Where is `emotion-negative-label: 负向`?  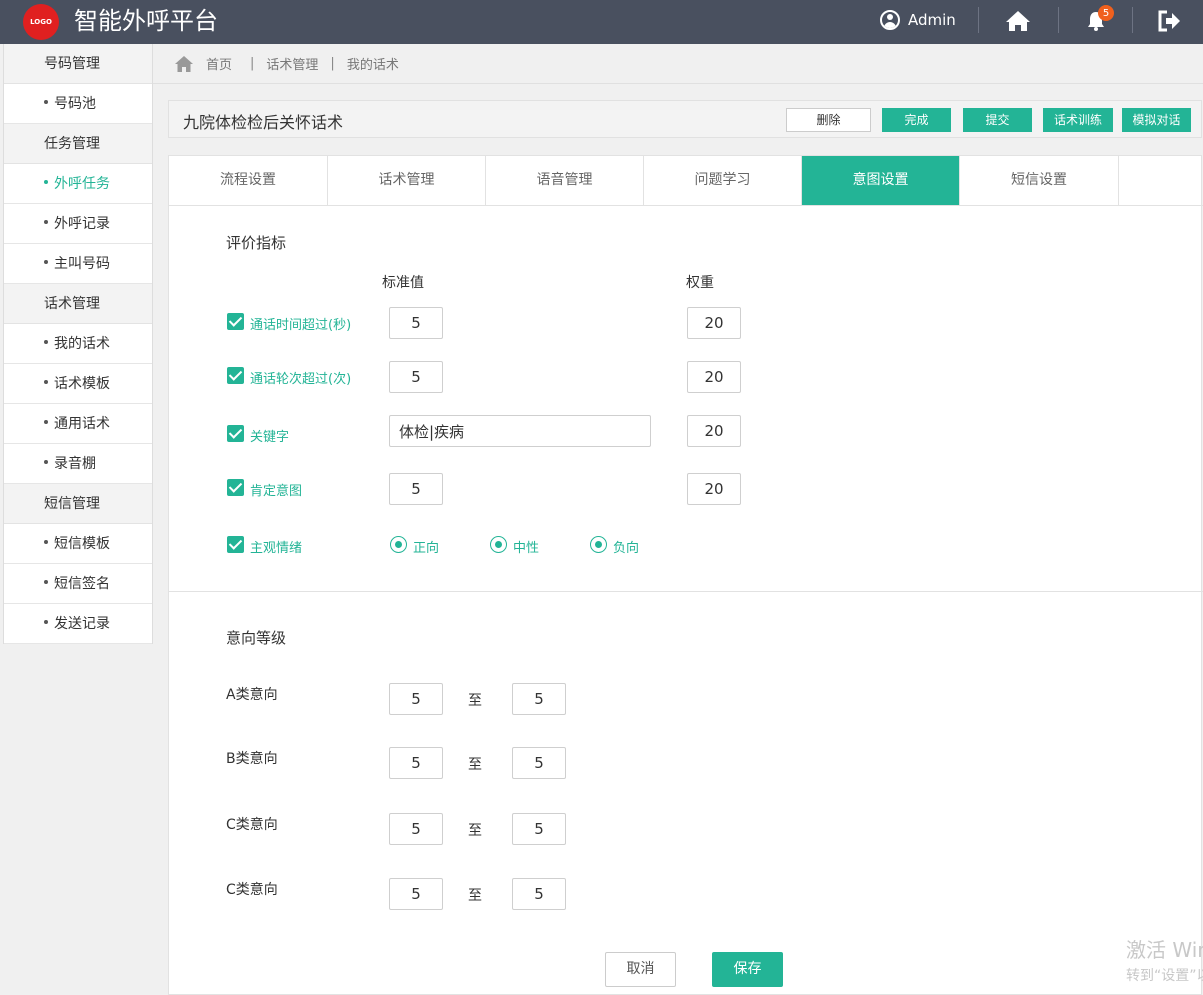
emotion-negative-label: 负向 is located at coordinates (626, 548).